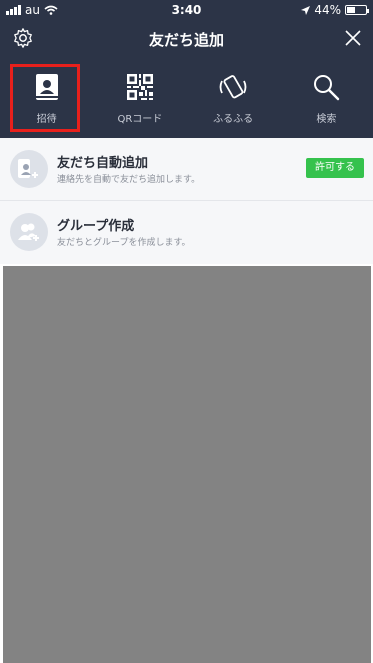 This screenshot has width=373, height=663. What do you see at coordinates (140, 119) in the screenshot?
I see `tab-qr-code-label: QRコード` at bounding box center [140, 119].